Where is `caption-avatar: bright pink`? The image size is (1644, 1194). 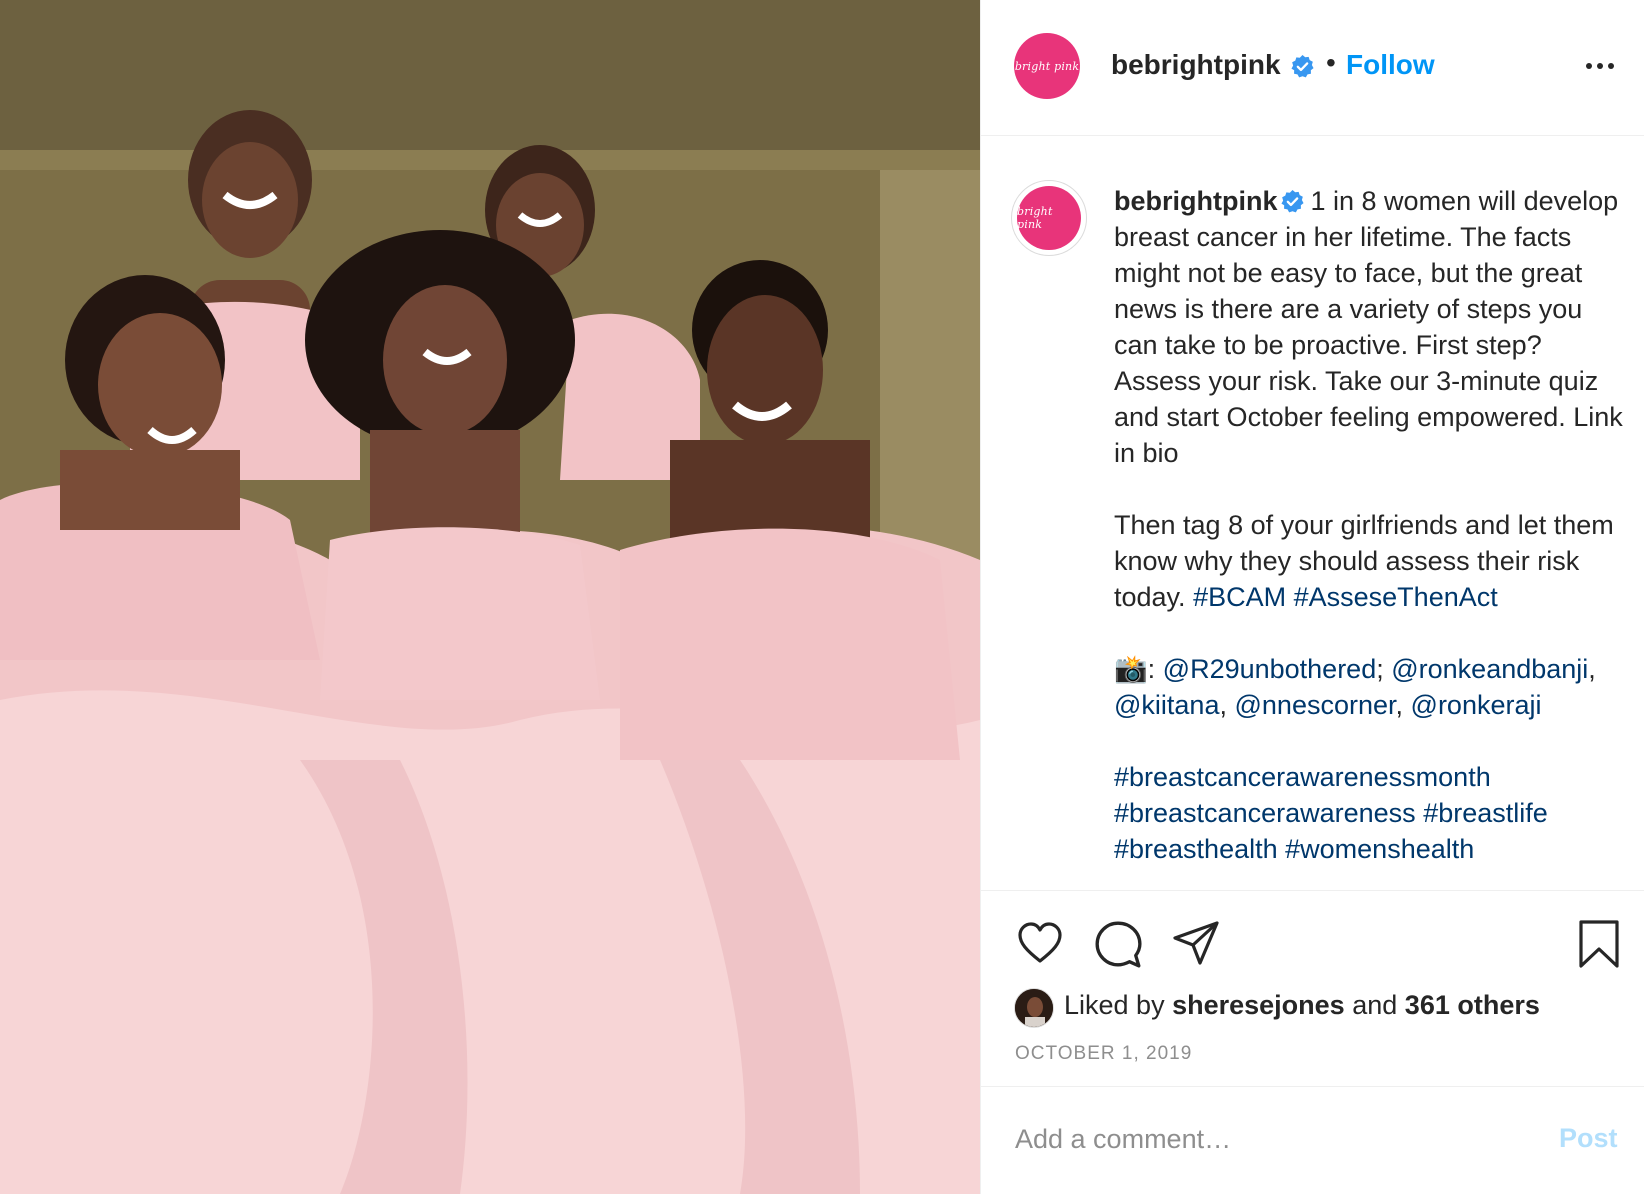 caption-avatar: bright pink is located at coordinates (1049, 218).